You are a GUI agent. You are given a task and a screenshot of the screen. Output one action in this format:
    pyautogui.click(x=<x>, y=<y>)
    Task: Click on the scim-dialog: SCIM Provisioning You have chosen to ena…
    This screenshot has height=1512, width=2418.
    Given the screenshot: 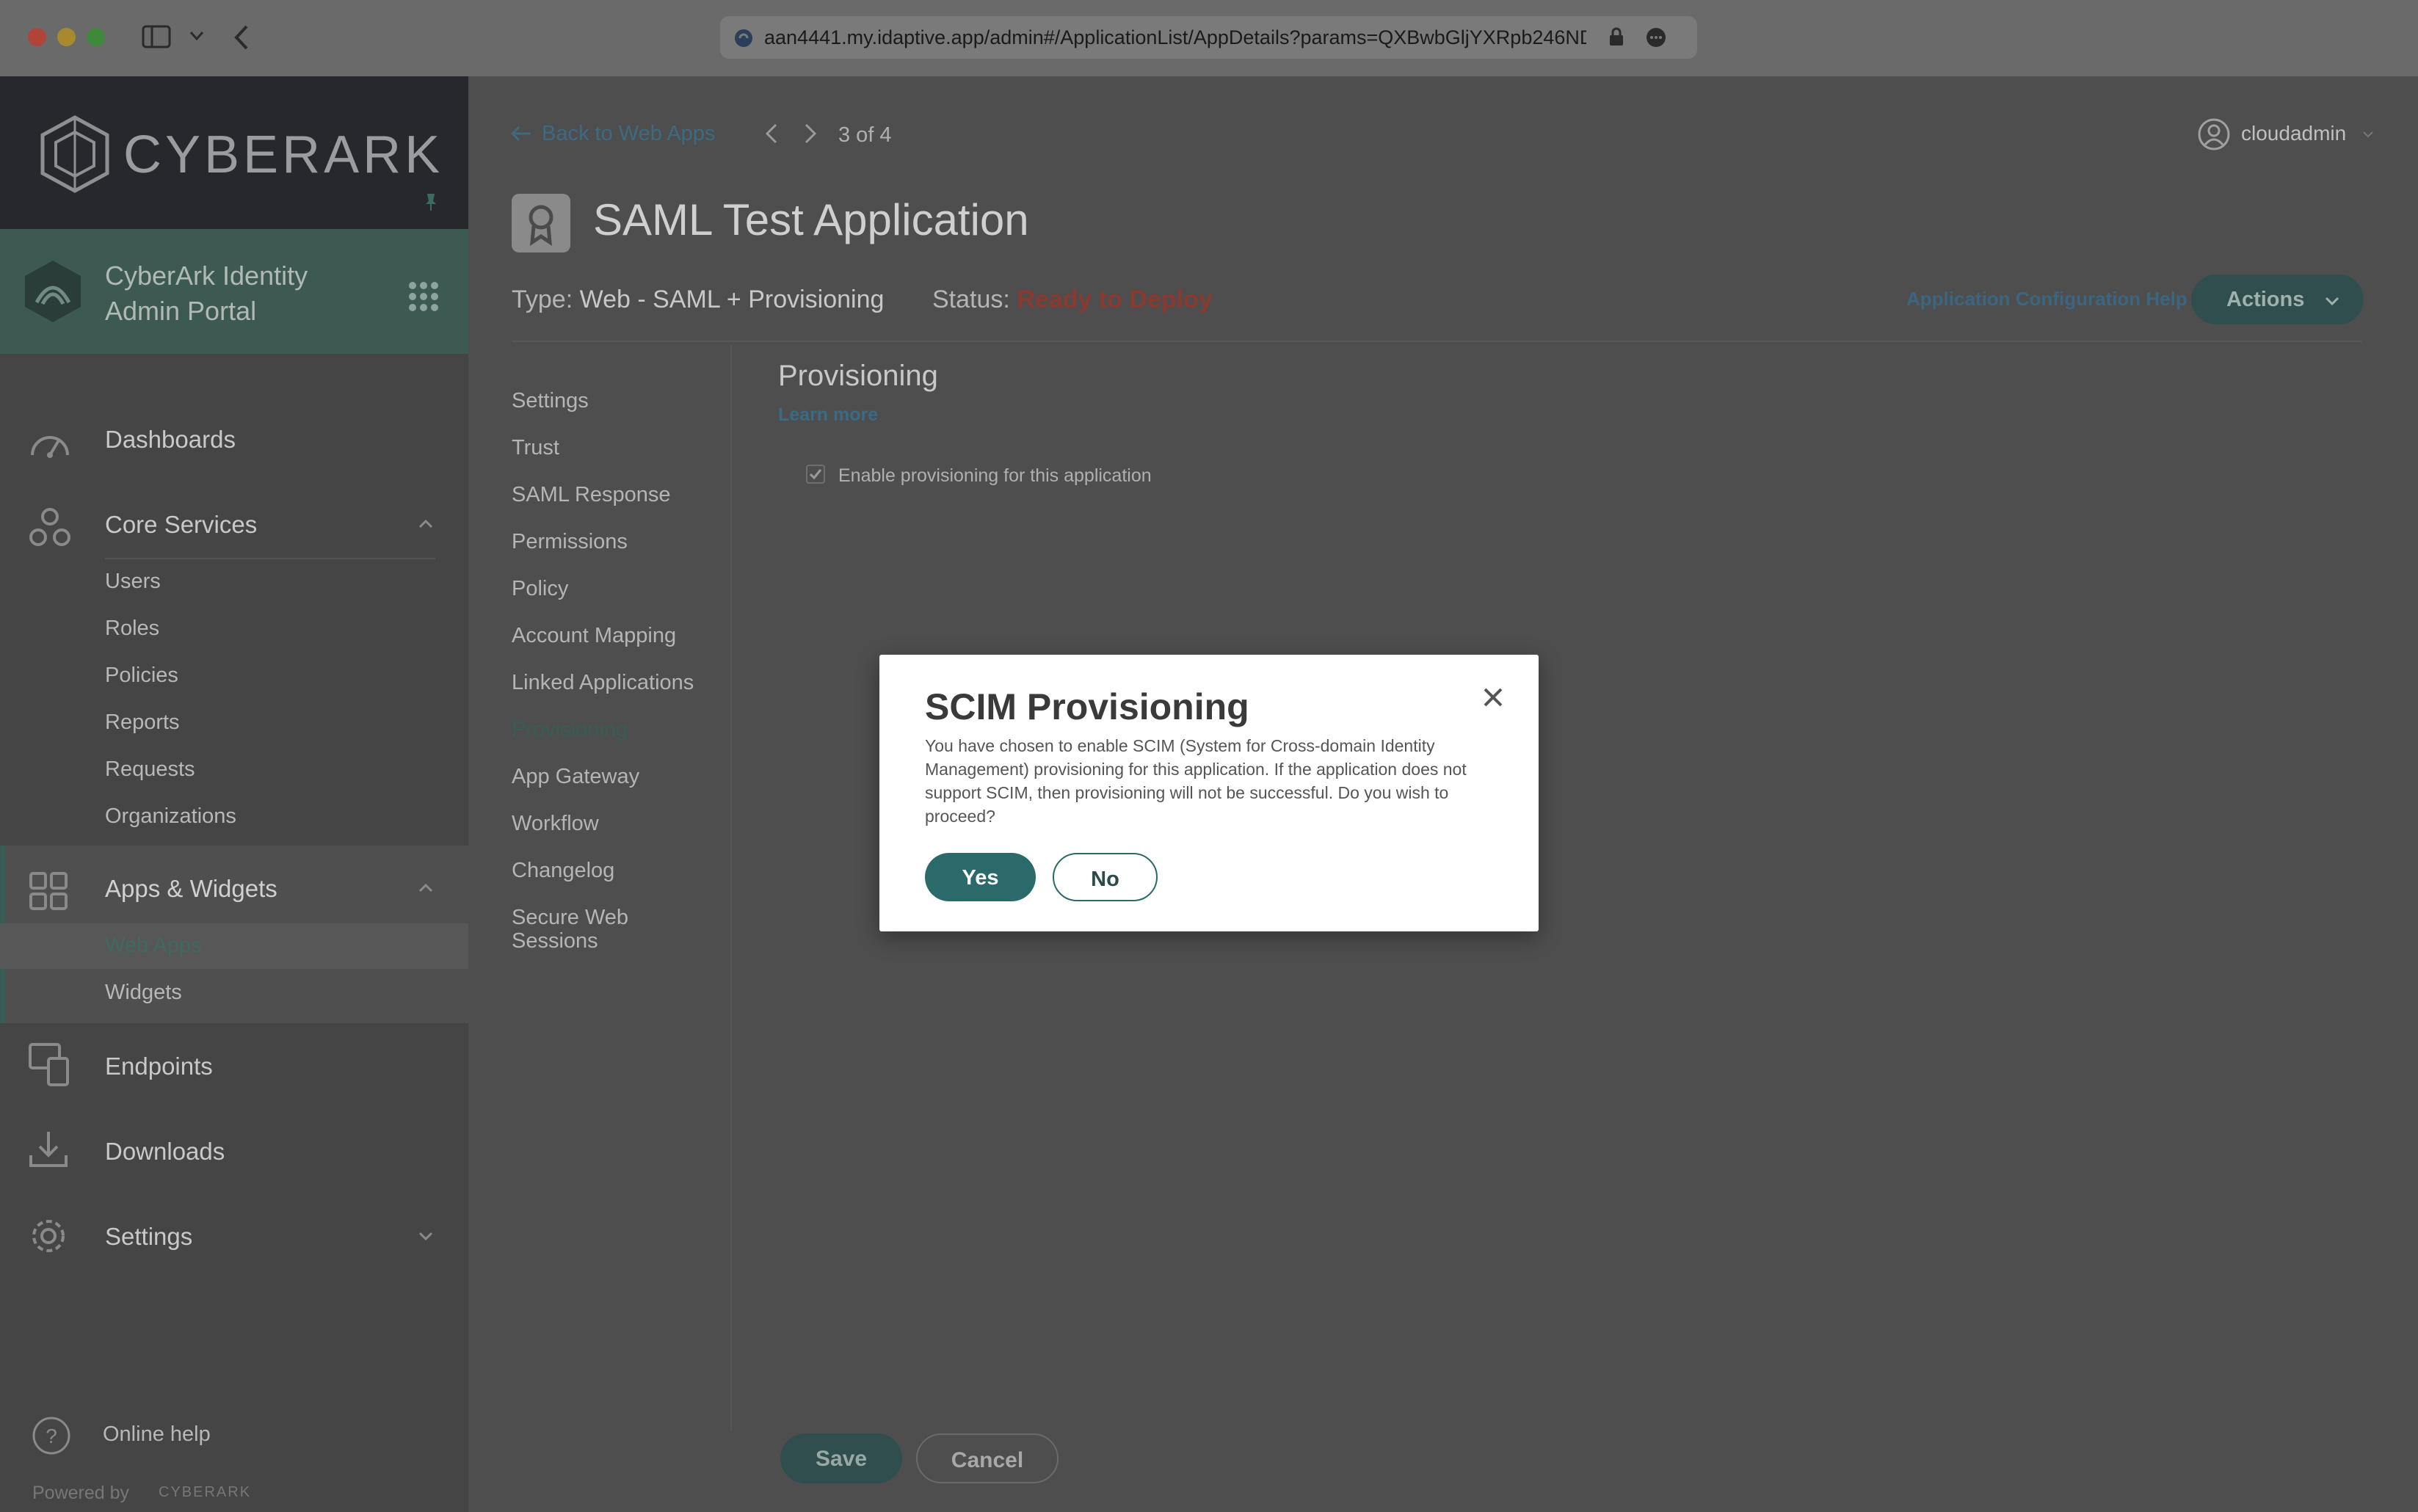 What is the action you would take?
    pyautogui.click(x=1209, y=793)
    